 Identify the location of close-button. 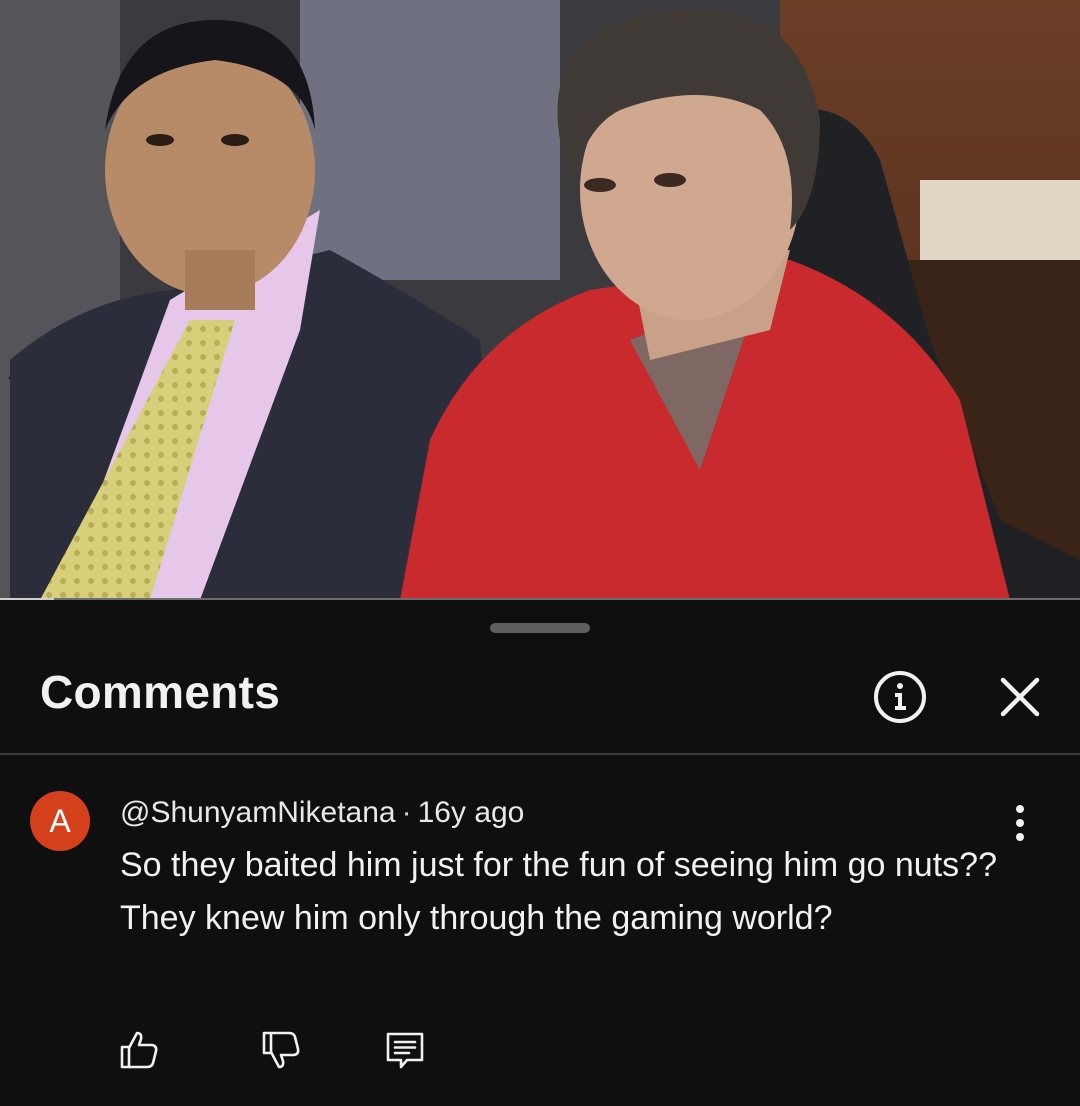
(1020, 697).